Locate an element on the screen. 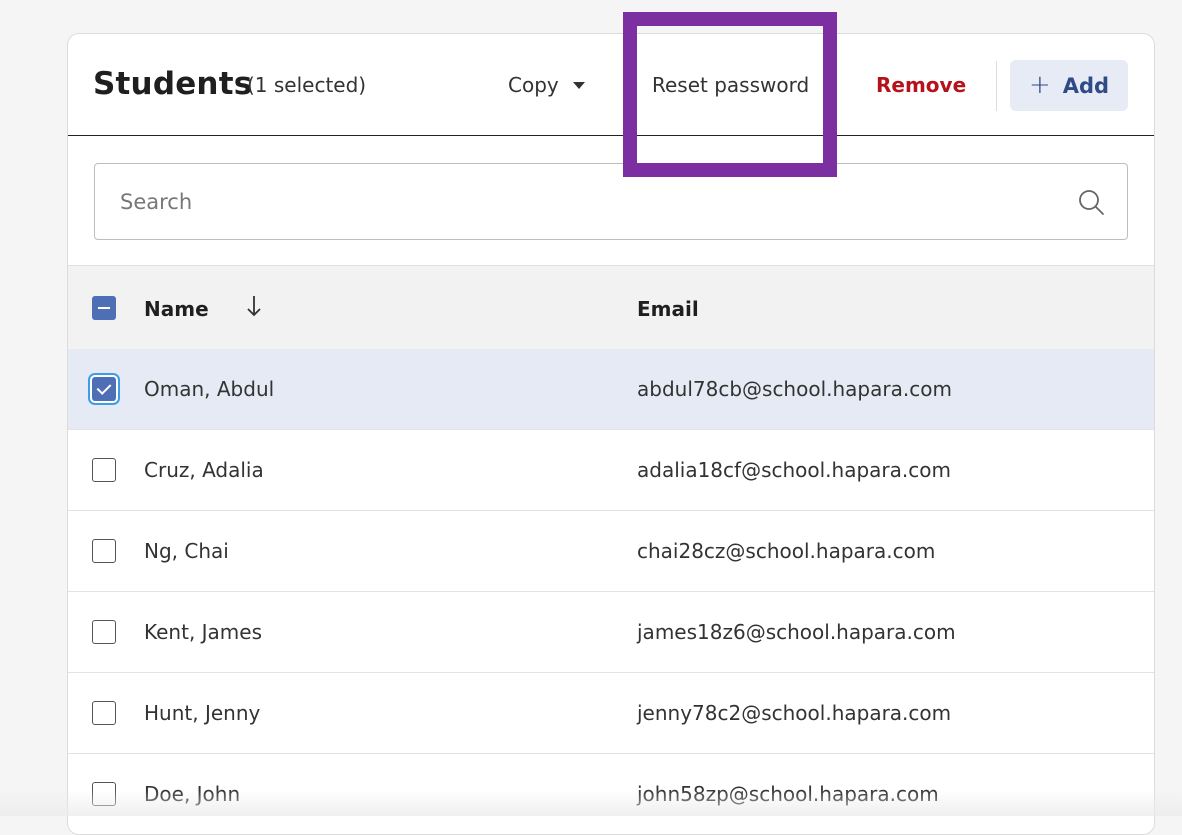 This screenshot has height=835, width=1182. search-input is located at coordinates (575, 201).